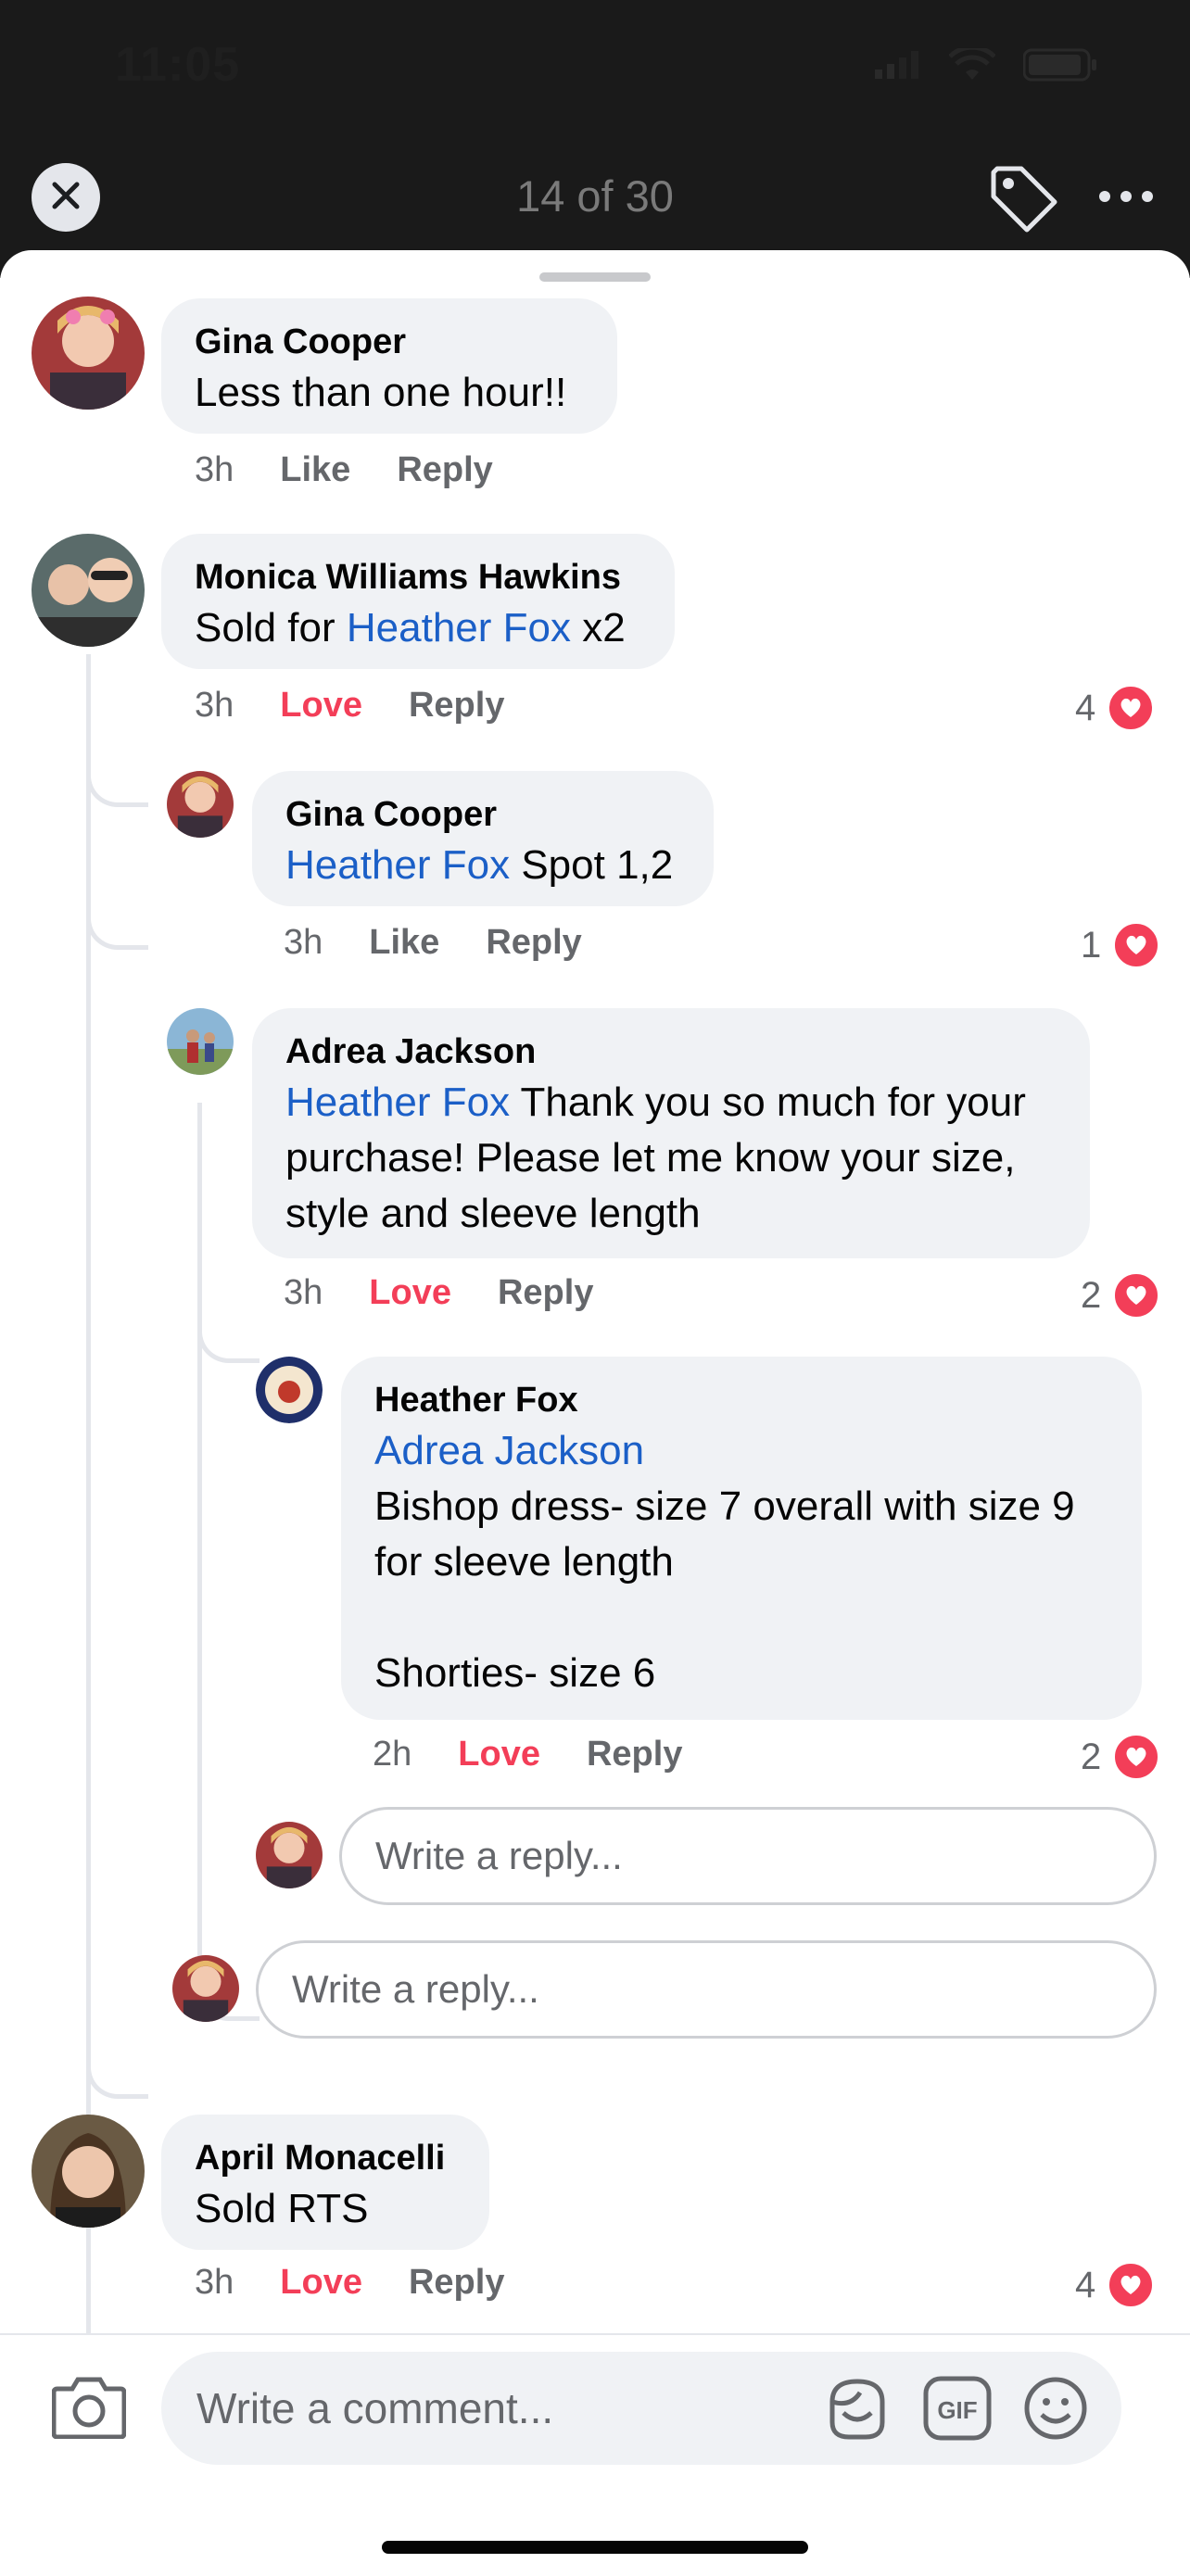 The width and height of the screenshot is (1190, 2576). Describe the element at coordinates (325, 2158) in the screenshot. I see `commenter-name: April Monacelli` at that location.